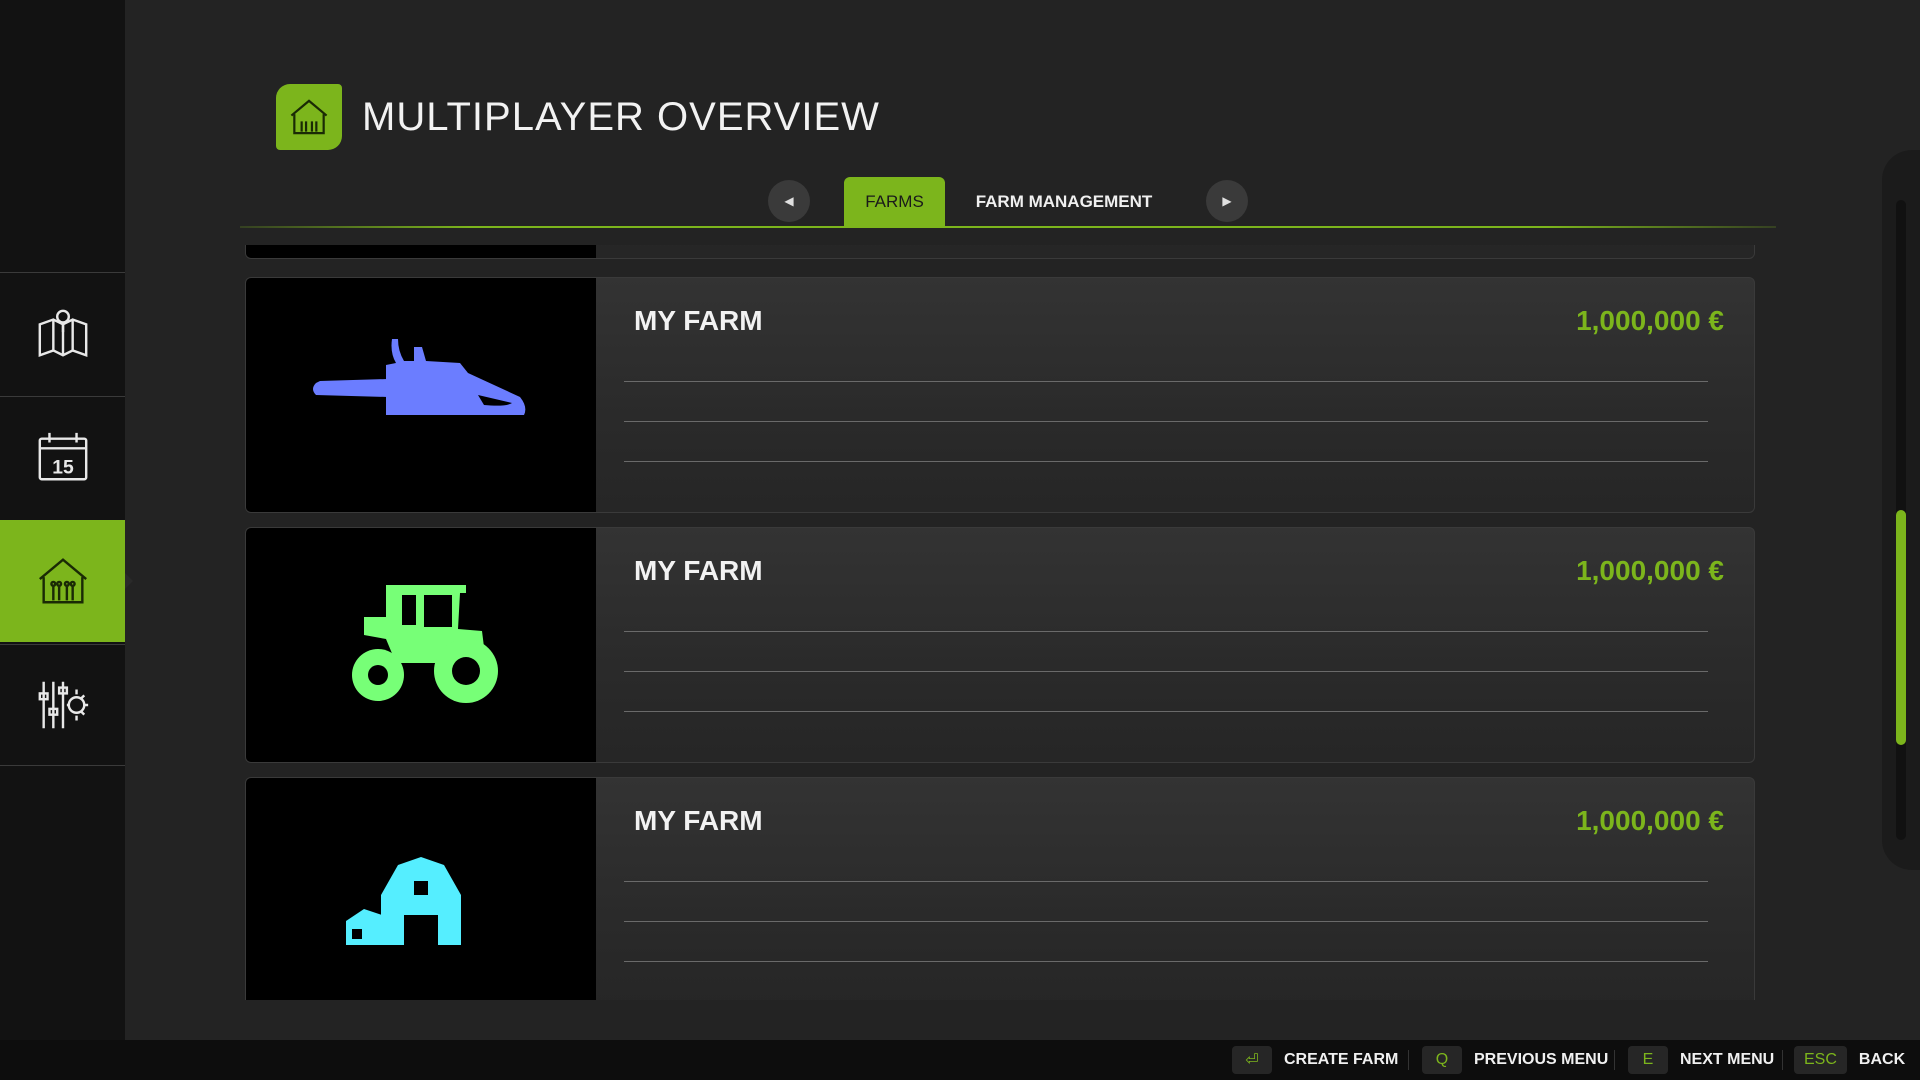 Image resolution: width=1920 pixels, height=1080 pixels. What do you see at coordinates (1727, 1059) in the screenshot?
I see `next-menu-label: NEXT MENU` at bounding box center [1727, 1059].